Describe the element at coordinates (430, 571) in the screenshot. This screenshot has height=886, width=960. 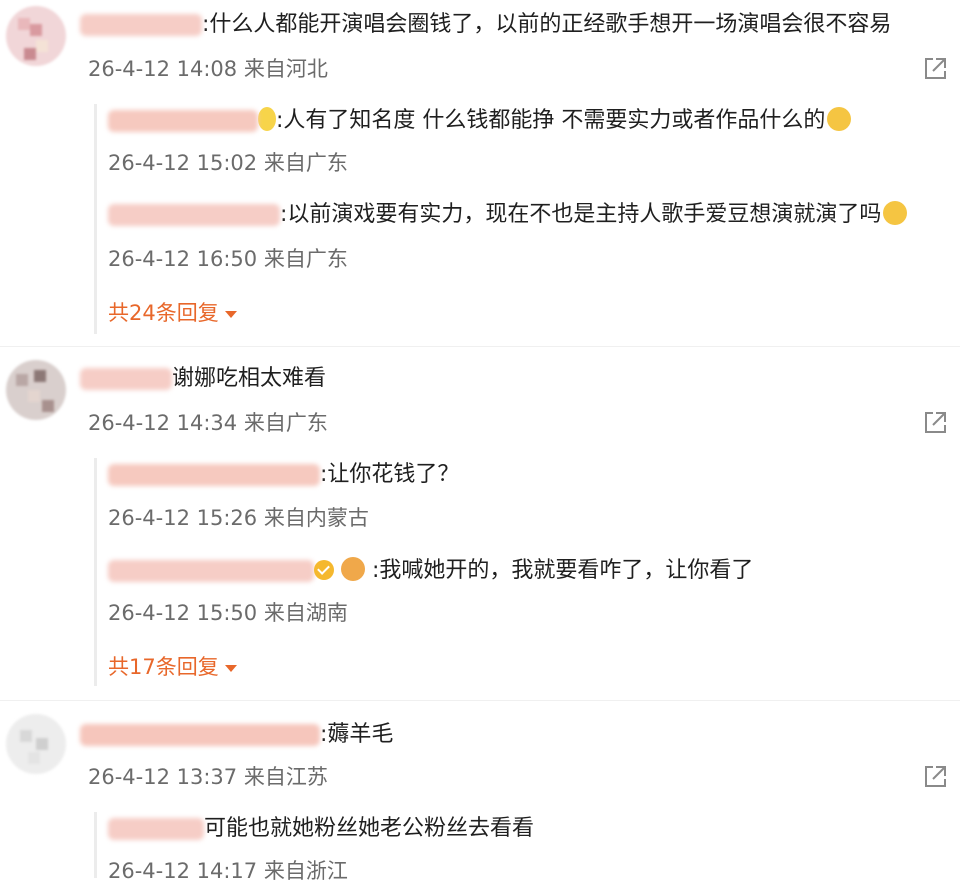
I see `reply-text: :我喊她开的，我就要看咋了，让你看了` at that location.